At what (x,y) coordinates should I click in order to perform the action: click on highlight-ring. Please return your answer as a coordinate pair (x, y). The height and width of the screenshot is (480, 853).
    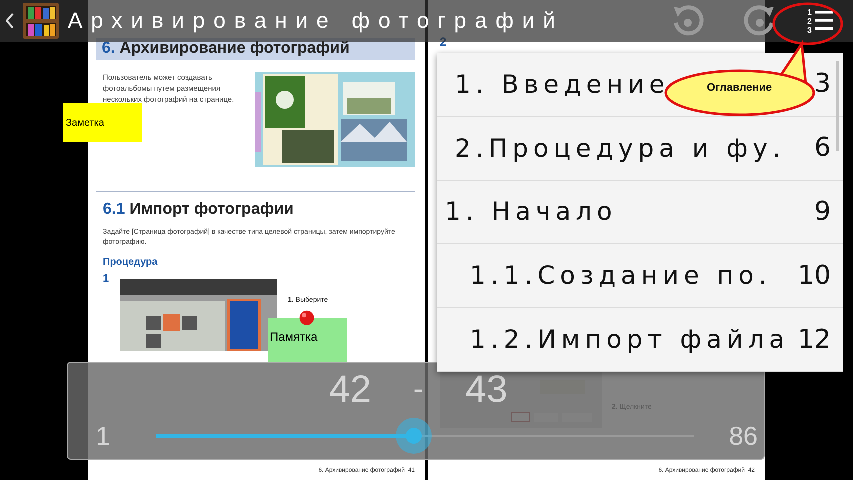
    Looking at the image, I should click on (808, 24).